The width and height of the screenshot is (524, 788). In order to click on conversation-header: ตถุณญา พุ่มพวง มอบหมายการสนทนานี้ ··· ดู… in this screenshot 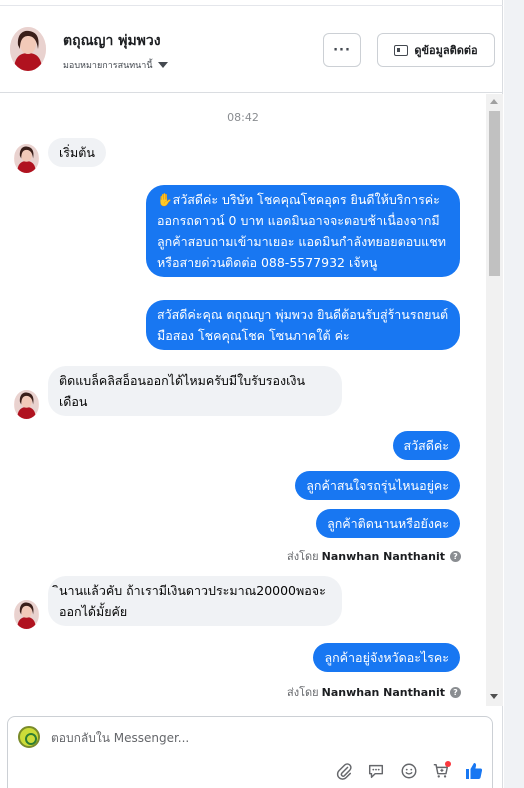, I will do `click(251, 50)`.